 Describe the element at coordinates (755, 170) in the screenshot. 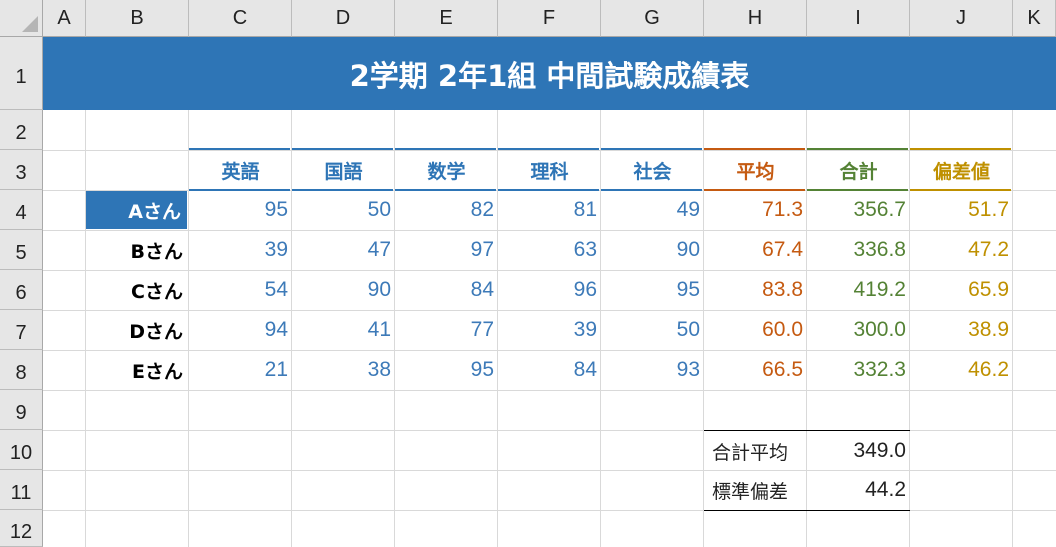

I see `header-average: 平均` at that location.